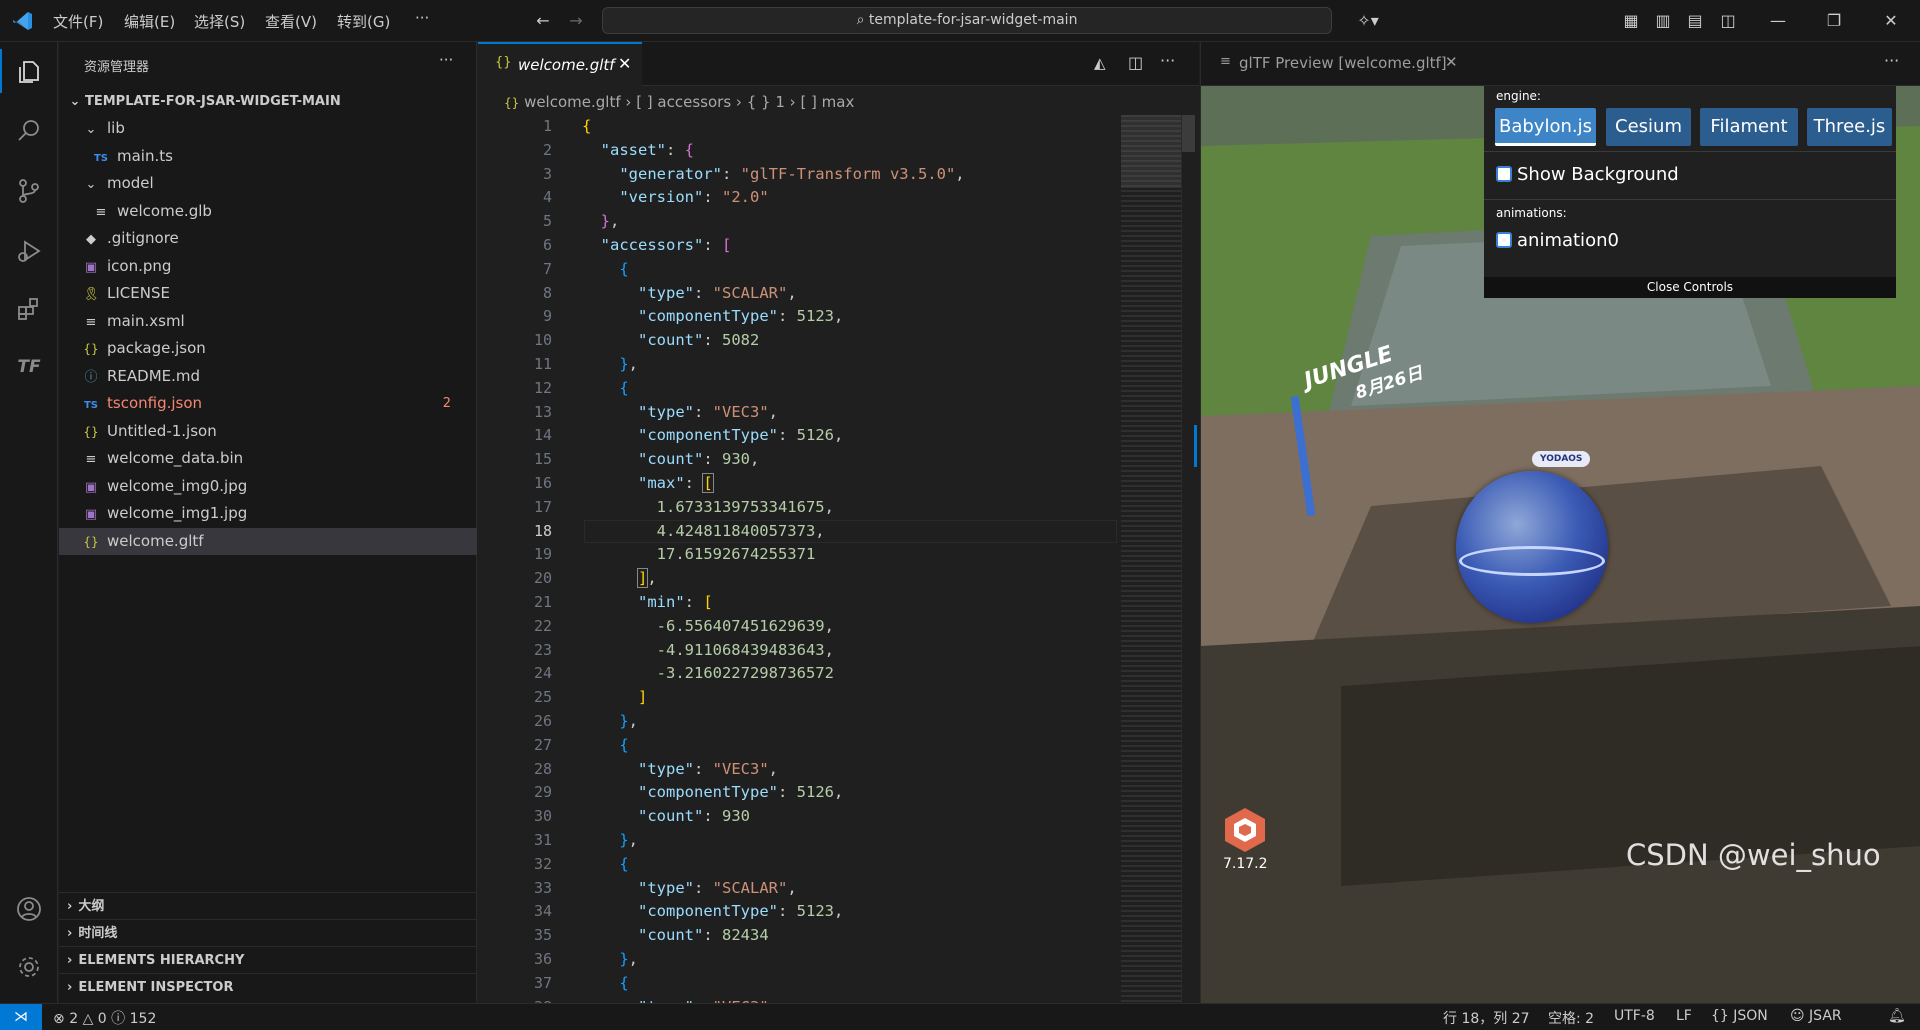  What do you see at coordinates (29, 251) in the screenshot?
I see `run-debug-icon` at bounding box center [29, 251].